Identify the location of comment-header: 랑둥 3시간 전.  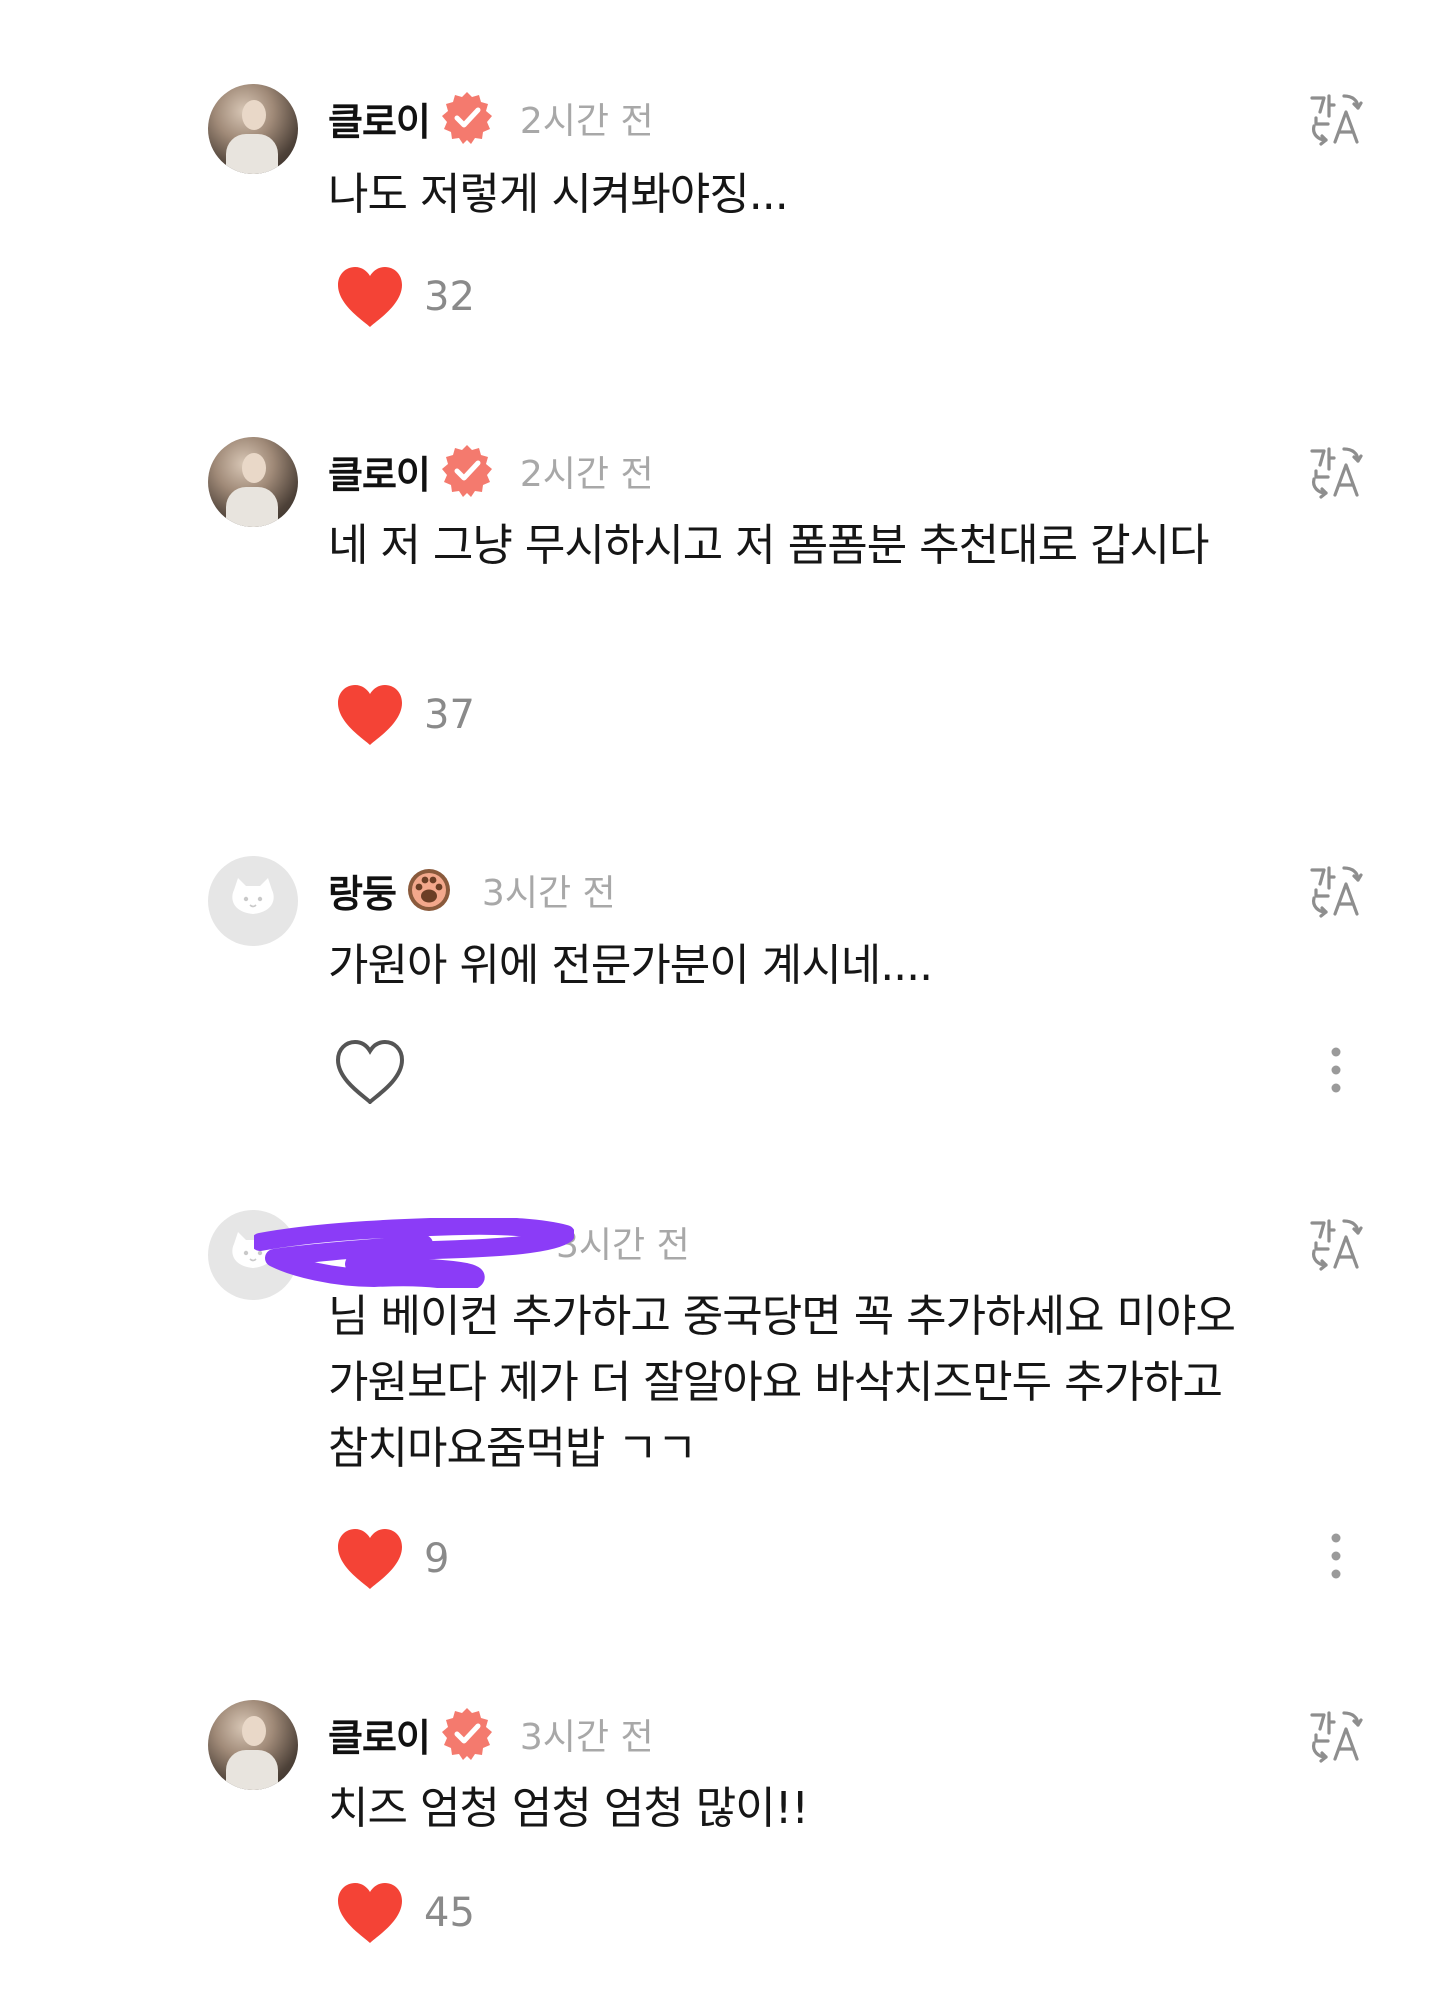
(472, 890).